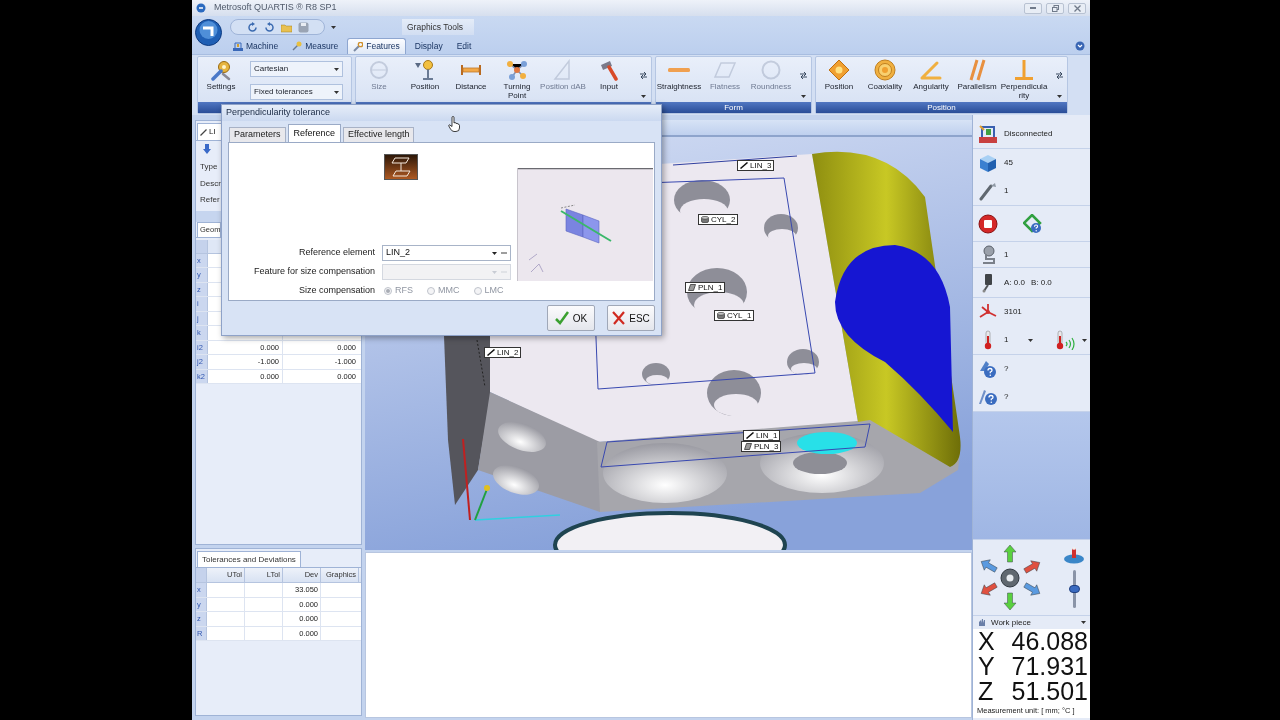 Image resolution: width=1280 pixels, height=720 pixels. I want to click on coordinate-value: 46.088, so click(1049, 641).